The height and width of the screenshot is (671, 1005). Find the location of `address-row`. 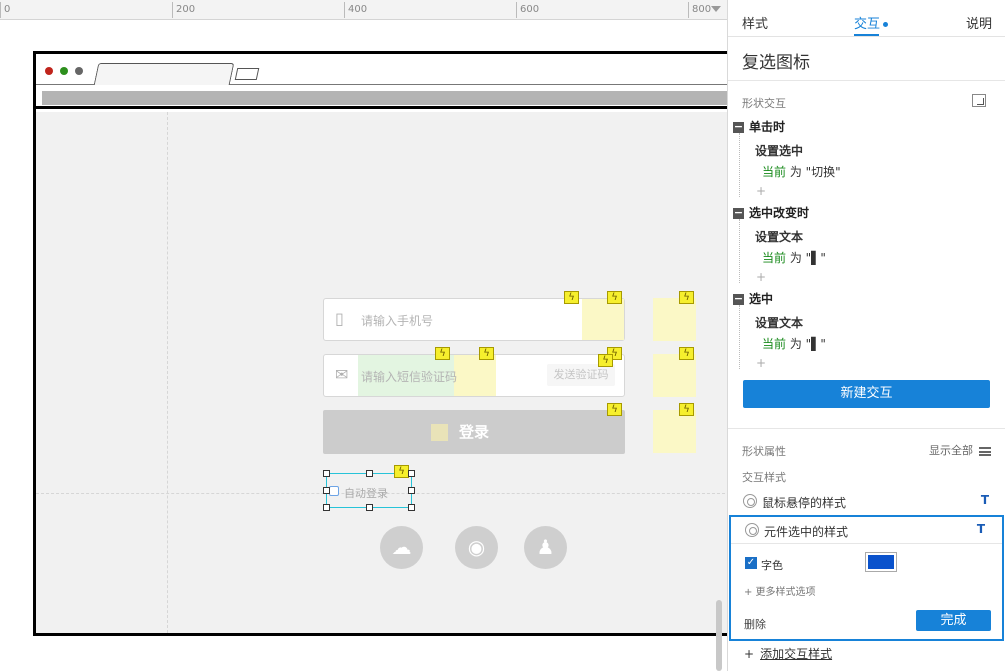

address-row is located at coordinates (381, 97).